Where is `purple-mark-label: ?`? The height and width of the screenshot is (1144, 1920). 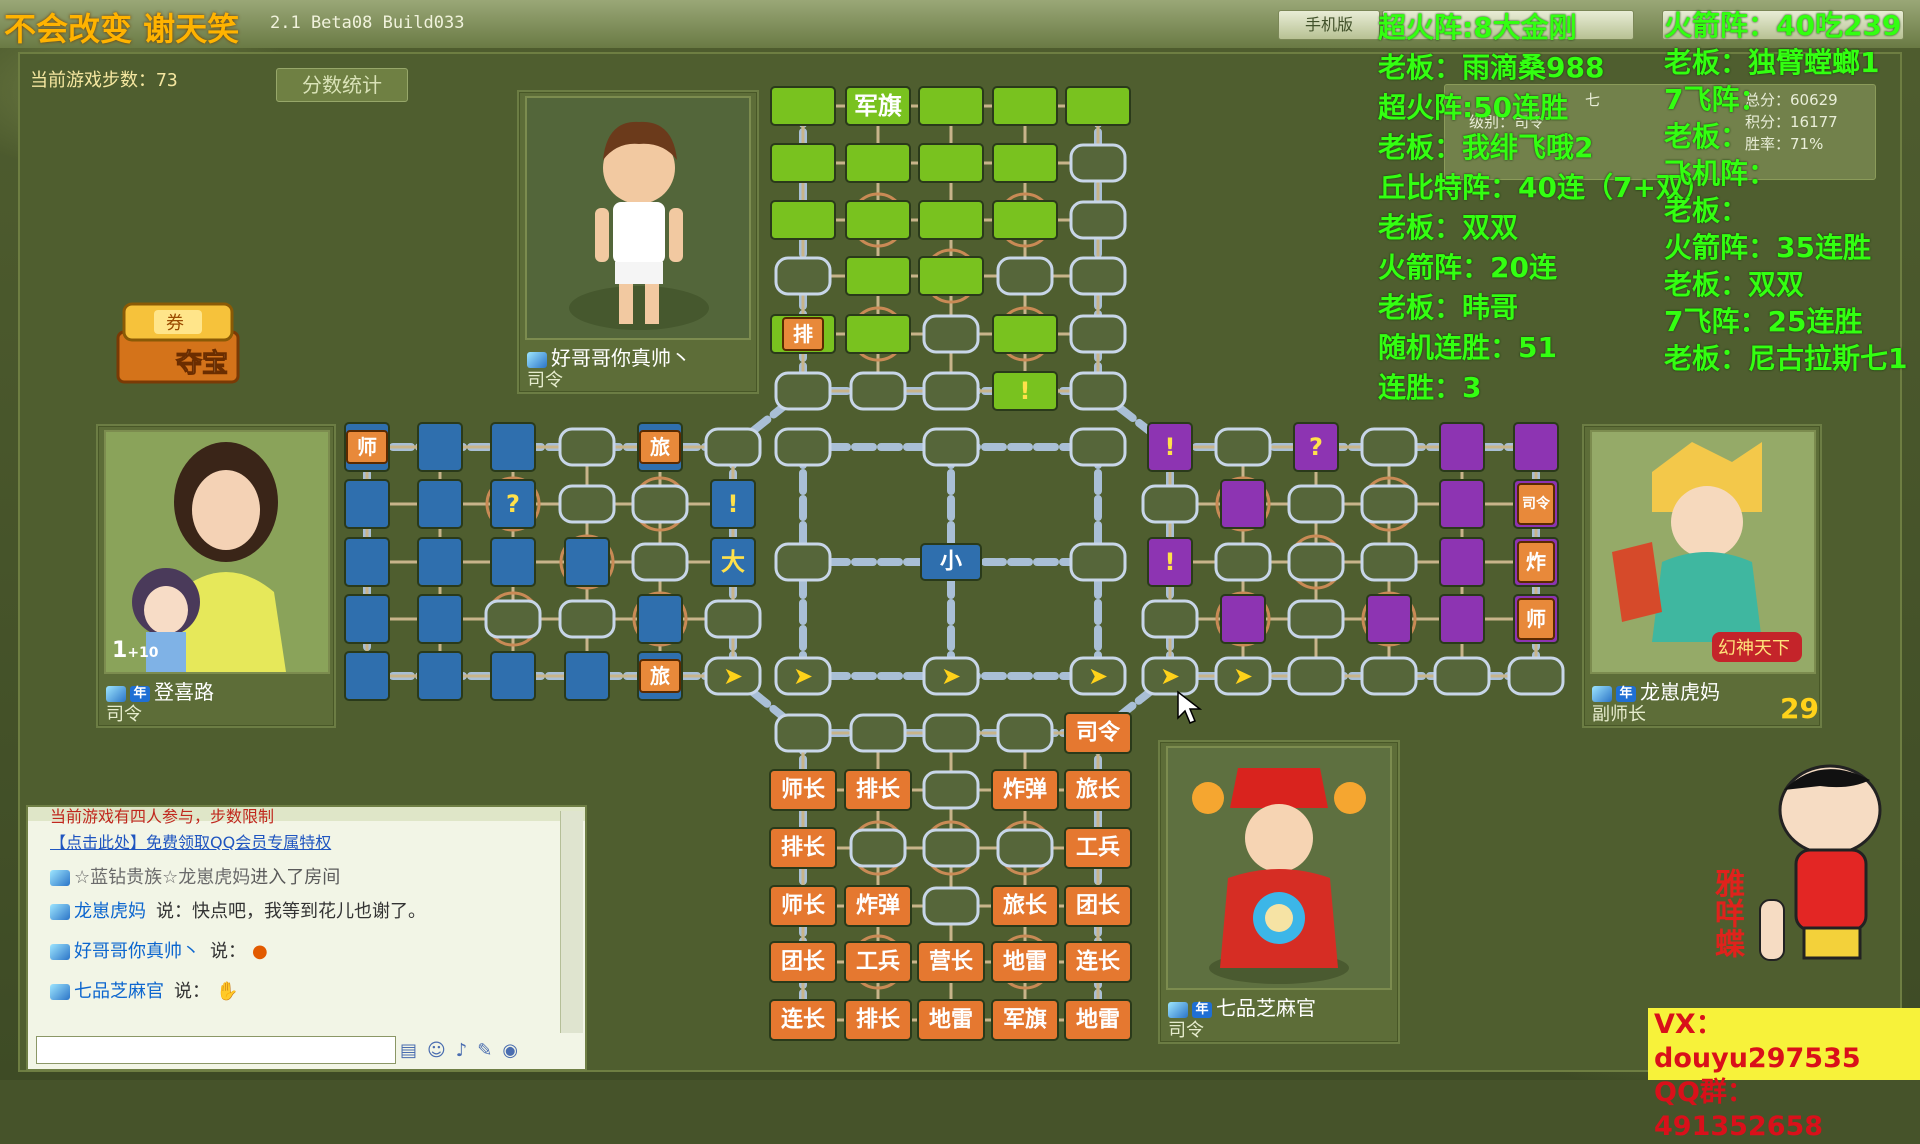 purple-mark-label: ? is located at coordinates (1316, 447).